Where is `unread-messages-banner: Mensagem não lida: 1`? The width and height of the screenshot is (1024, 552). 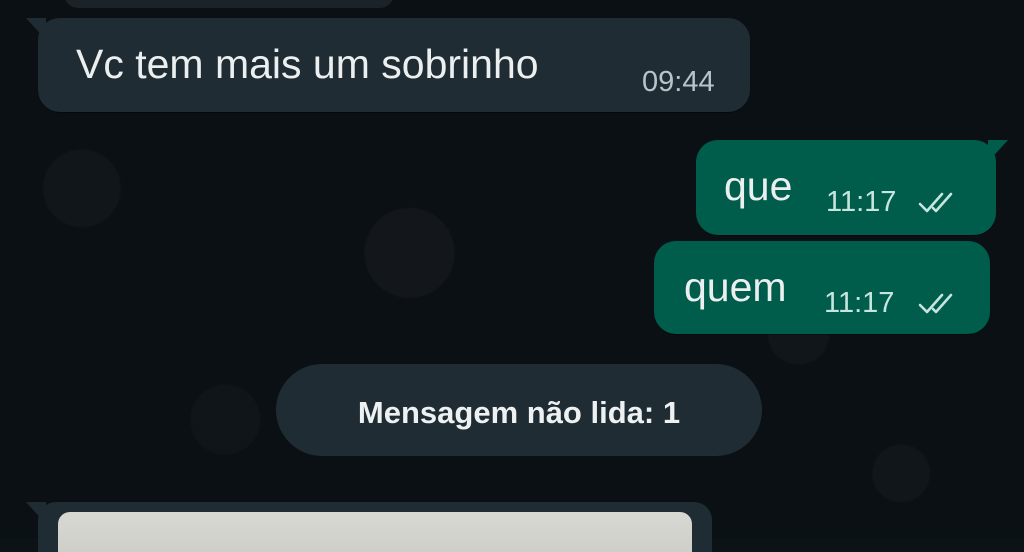 unread-messages-banner: Mensagem não lida: 1 is located at coordinates (519, 410).